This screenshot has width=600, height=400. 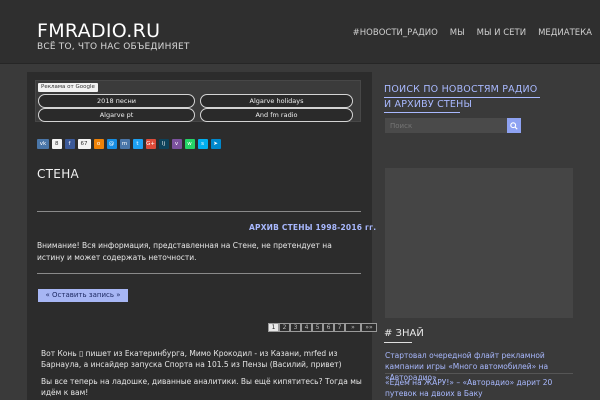 What do you see at coordinates (111, 144) in the screenshot?
I see `mail-share-icon: @` at bounding box center [111, 144].